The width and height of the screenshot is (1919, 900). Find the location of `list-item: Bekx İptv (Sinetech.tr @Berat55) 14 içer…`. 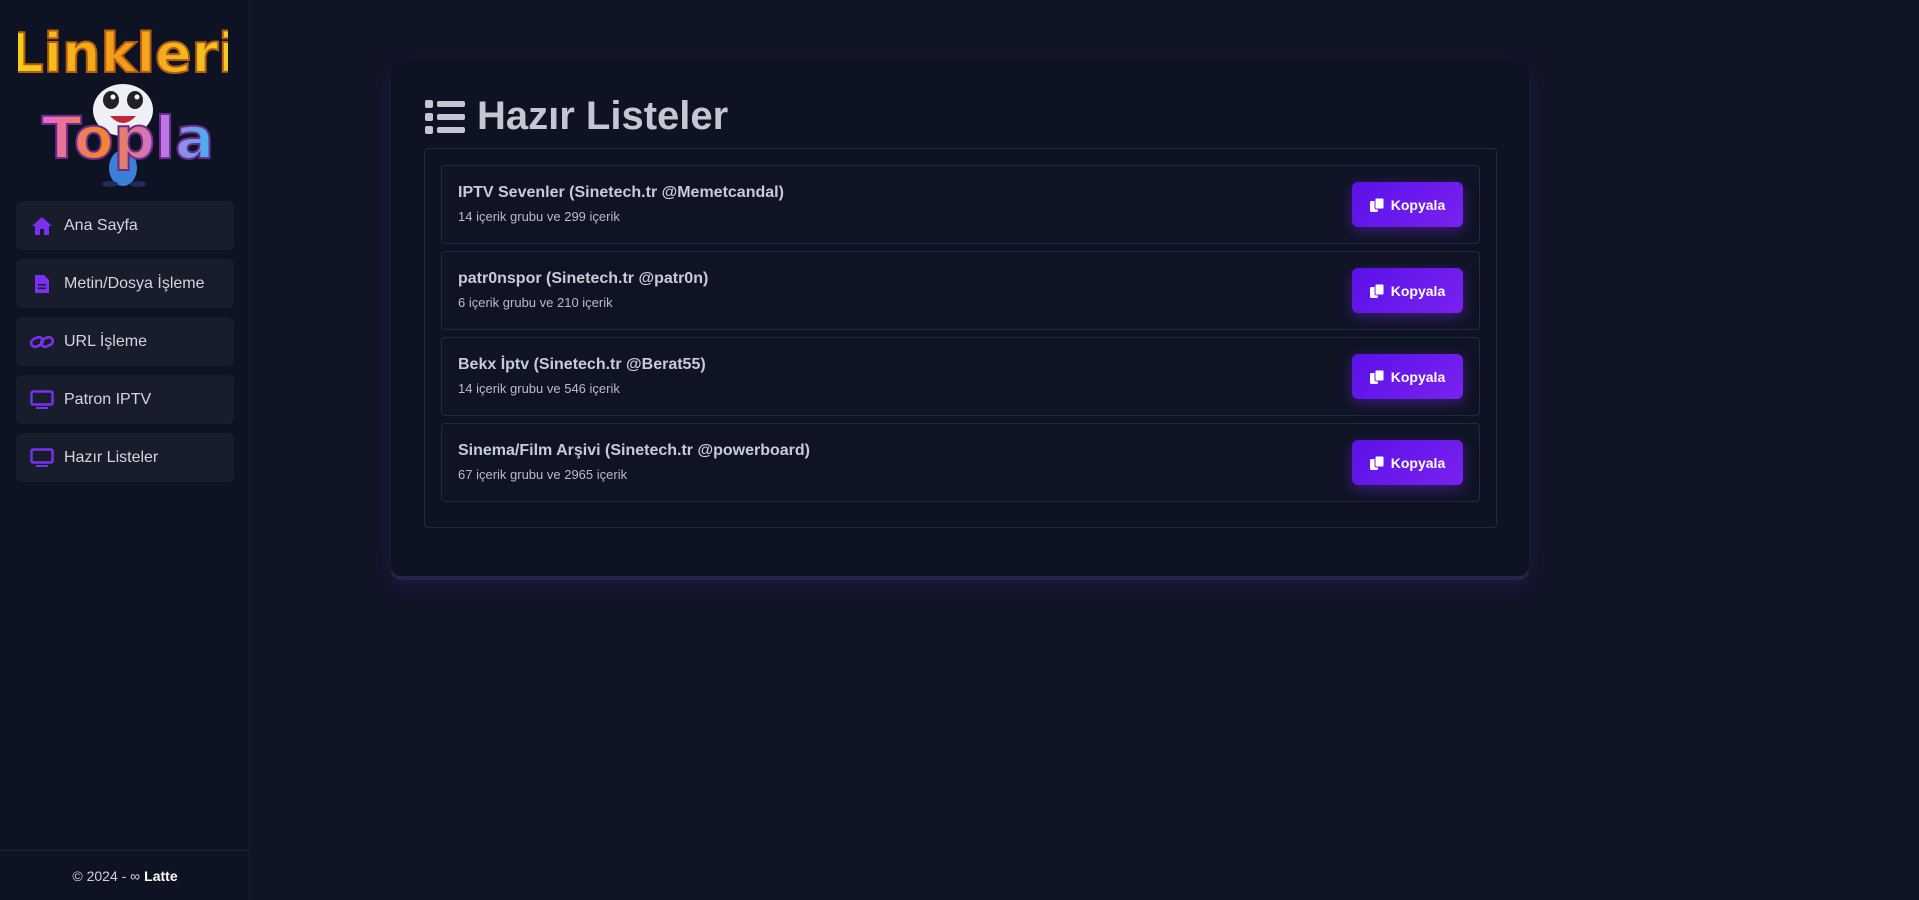

list-item: Bekx İptv (Sinetech.tr @Berat55) 14 içer… is located at coordinates (960, 376).